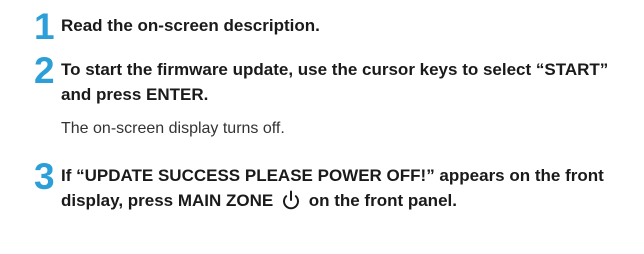  Describe the element at coordinates (382, 200) in the screenshot. I see `step-instruction-text-end: on the front panel.` at that location.